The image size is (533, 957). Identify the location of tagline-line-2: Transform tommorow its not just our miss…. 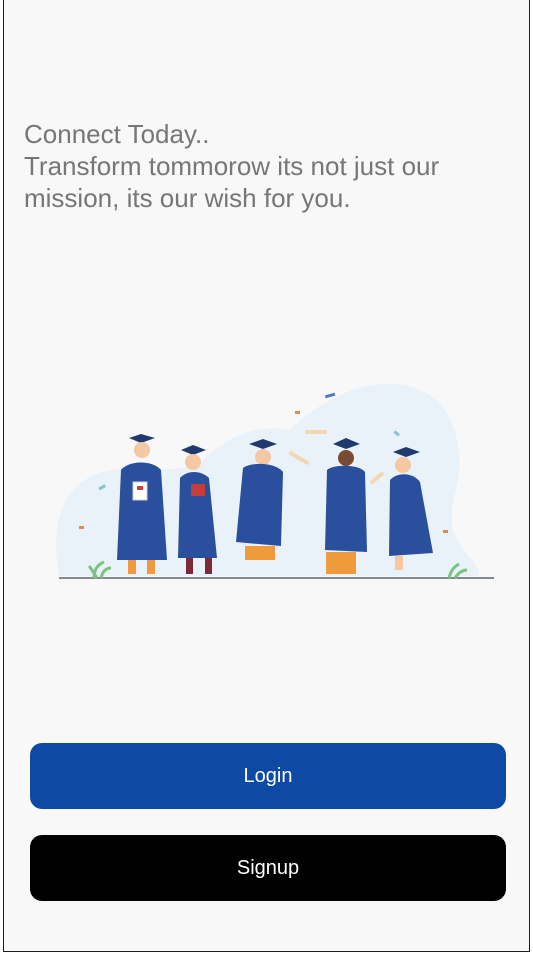
(232, 182).